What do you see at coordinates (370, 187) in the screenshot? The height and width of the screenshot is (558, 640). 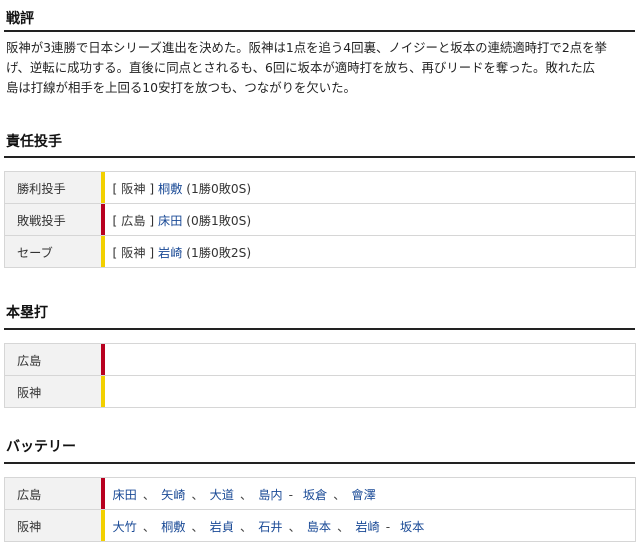 I see `pitcher-cell: [ 阪神 ] 桐敷 (1勝0敗0S)` at bounding box center [370, 187].